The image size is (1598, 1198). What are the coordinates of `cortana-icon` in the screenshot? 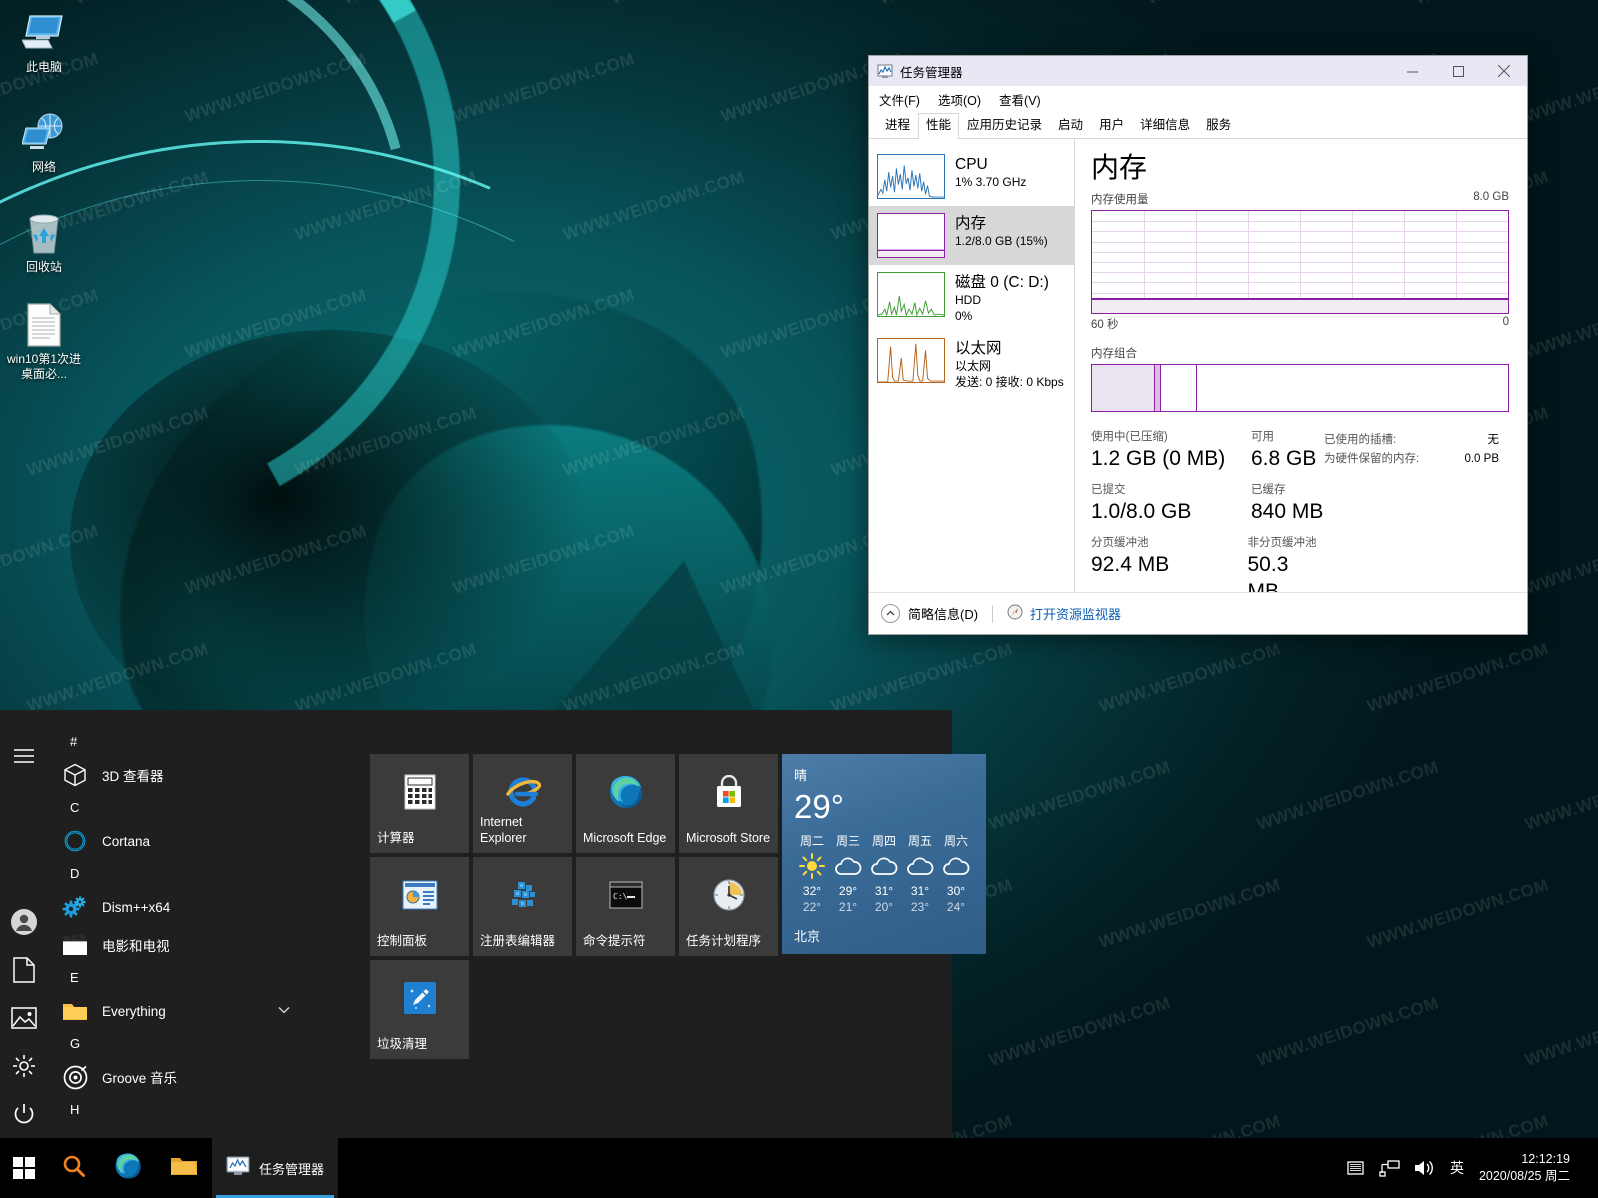 It's located at (75, 841).